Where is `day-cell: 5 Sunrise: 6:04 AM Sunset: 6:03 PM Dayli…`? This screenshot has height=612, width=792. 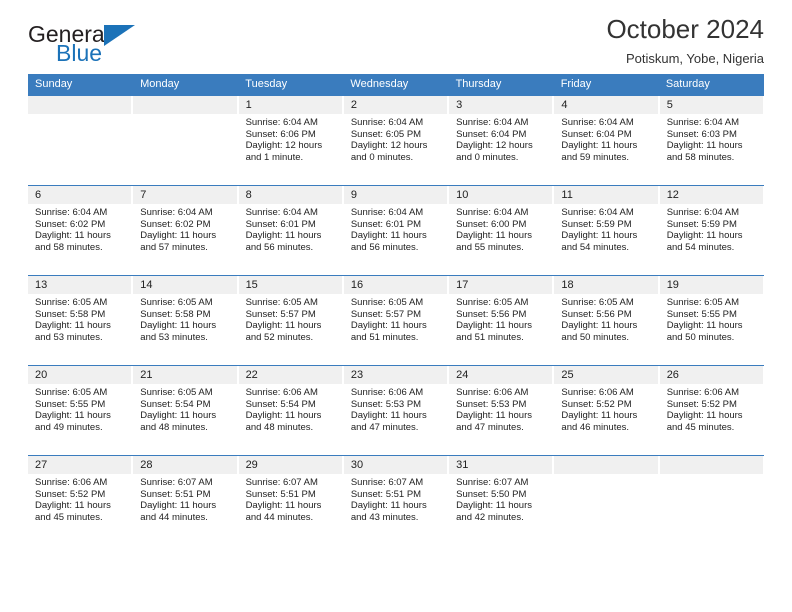 day-cell: 5 Sunrise: 6:04 AM Sunset: 6:03 PM Dayli… is located at coordinates (711, 140).